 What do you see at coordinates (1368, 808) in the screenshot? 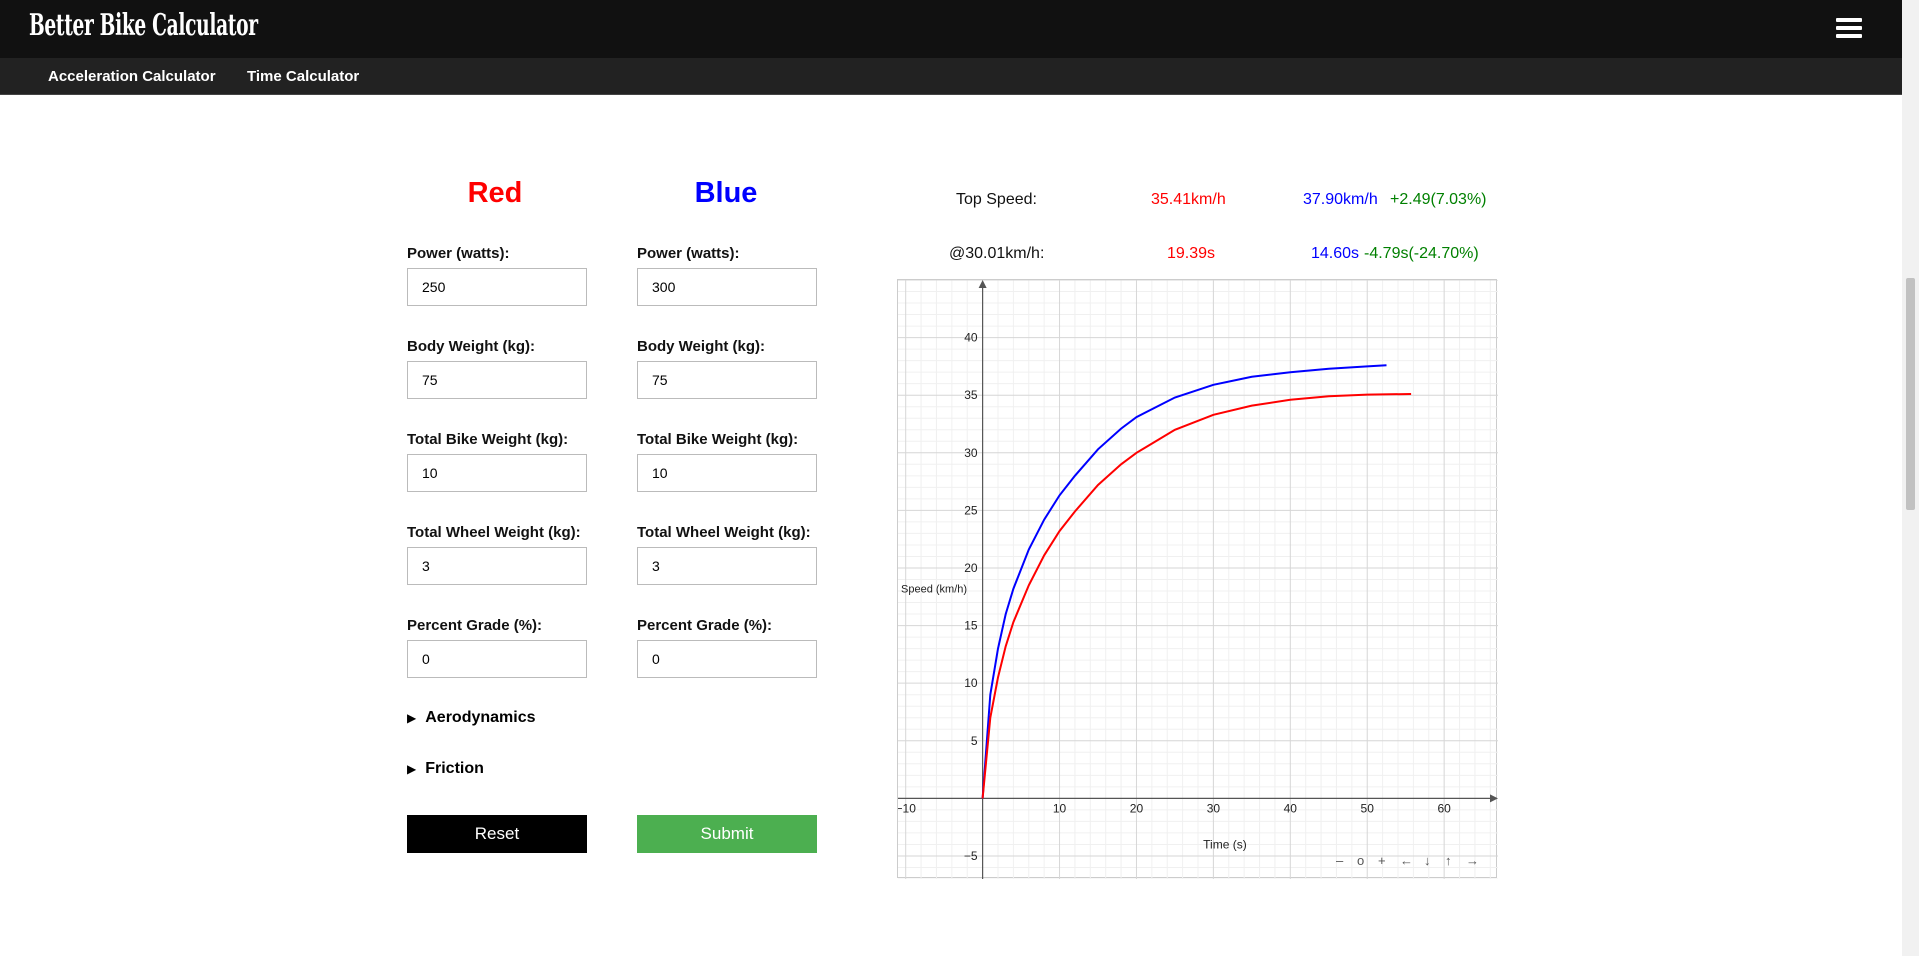
I see `x-tick-label: 50` at bounding box center [1368, 808].